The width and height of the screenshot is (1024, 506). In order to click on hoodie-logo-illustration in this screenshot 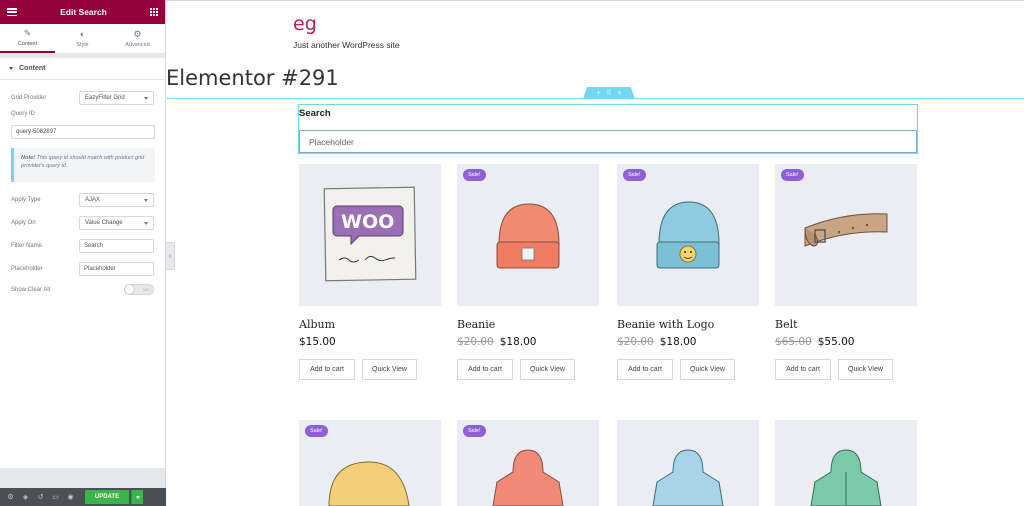, I will do `click(688, 477)`.